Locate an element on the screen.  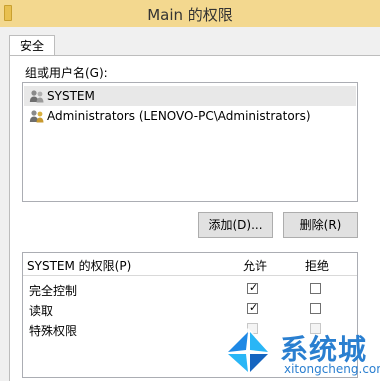
remove-button: 删除(R) is located at coordinates (320, 225).